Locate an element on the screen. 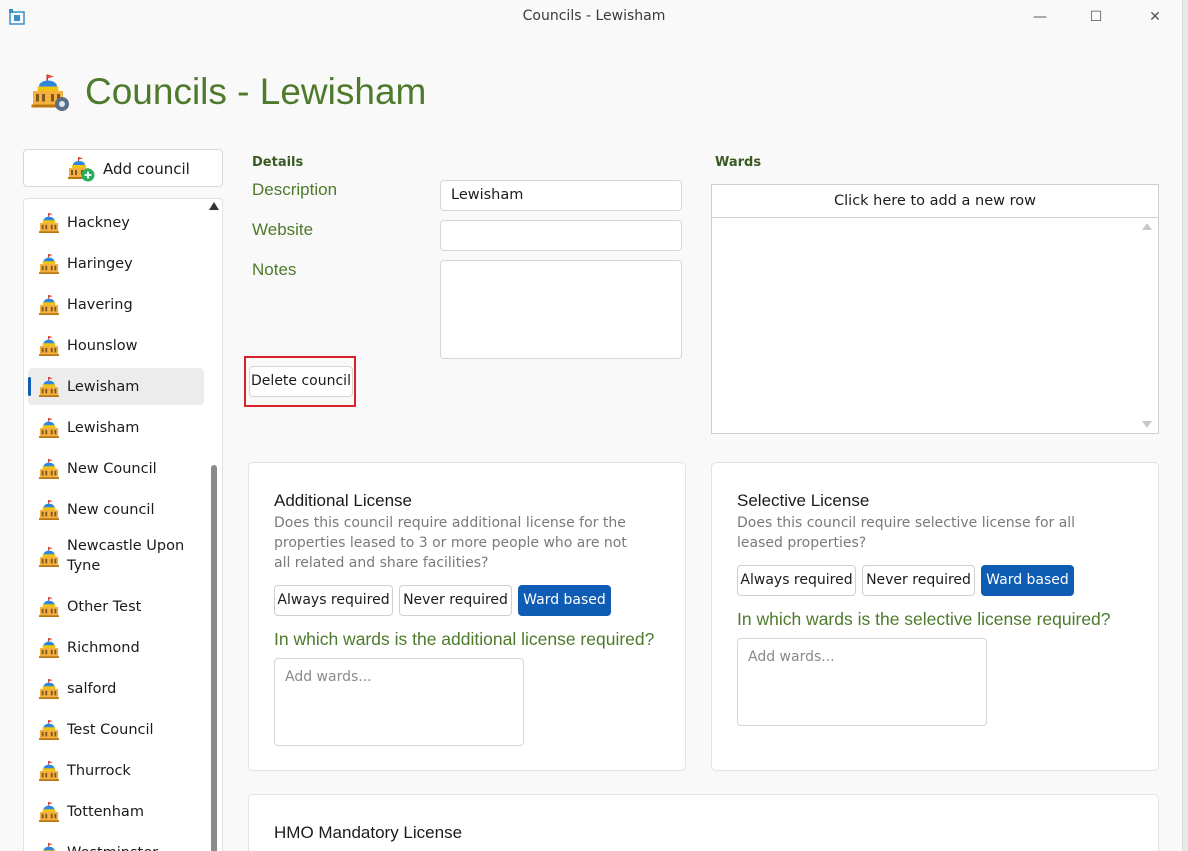  selective-license-title: Selective License is located at coordinates (803, 500).